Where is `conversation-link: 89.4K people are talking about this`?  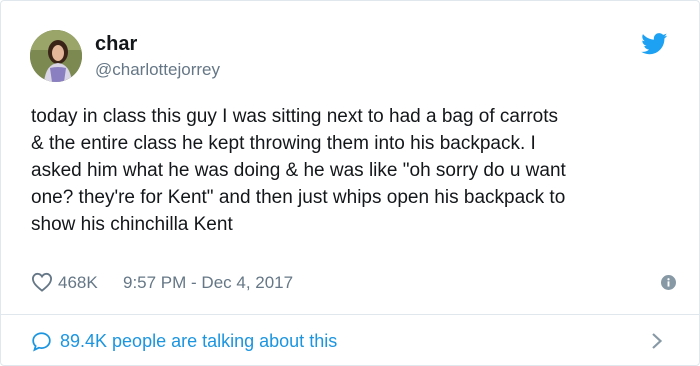
conversation-link: 89.4K people are talking about this is located at coordinates (351, 341).